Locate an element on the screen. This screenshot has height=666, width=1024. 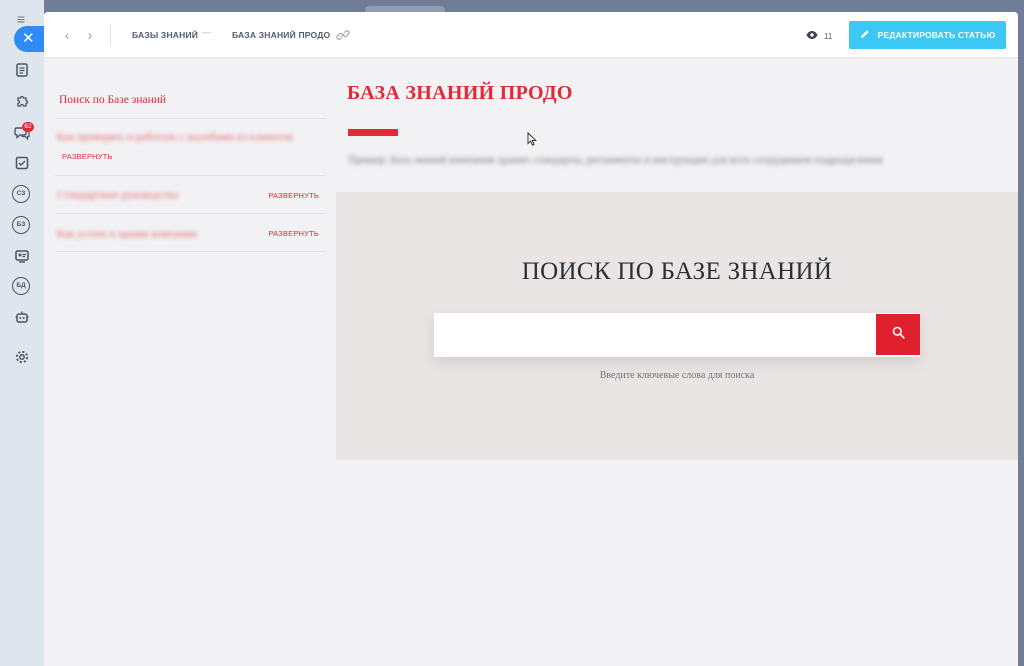
puzzle-icon is located at coordinates (22, 101).